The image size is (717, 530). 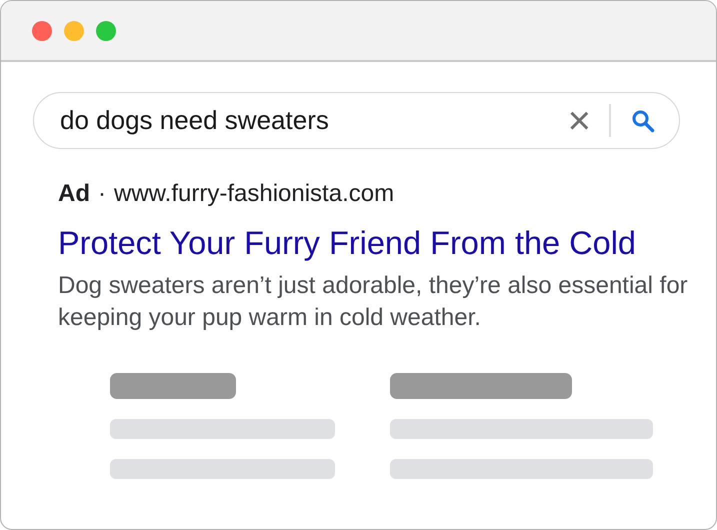 I want to click on search-field: do dogs need sweaters ×, so click(x=356, y=120).